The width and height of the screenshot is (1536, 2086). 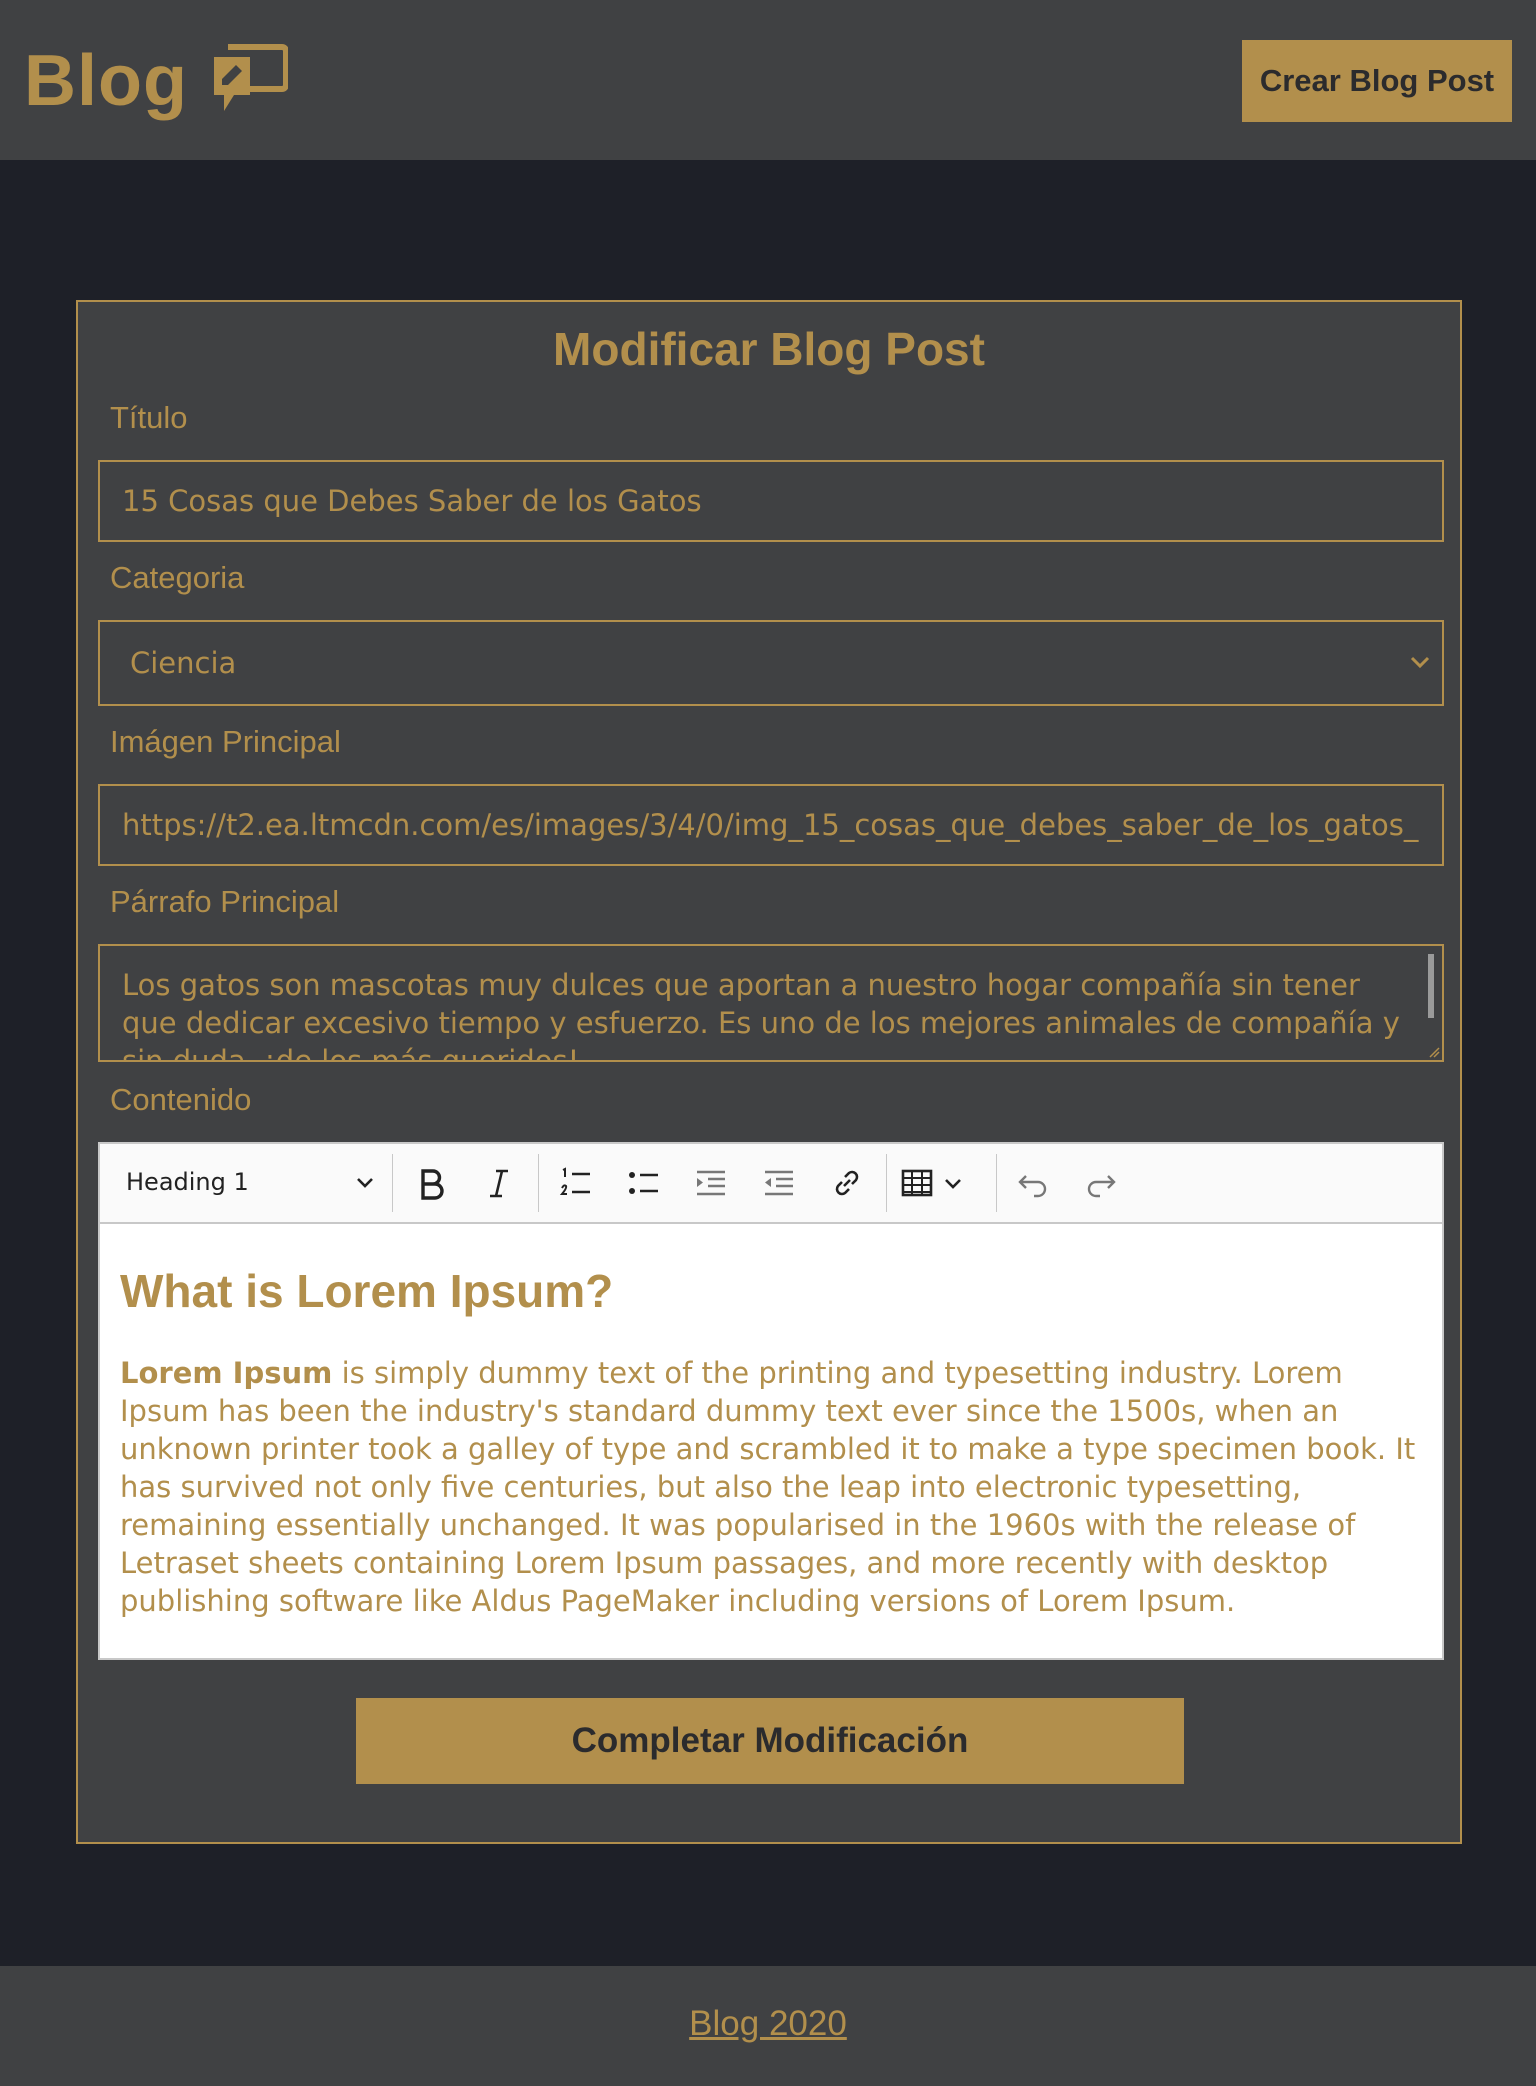 I want to click on bulleted-list-button, so click(x=643, y=1183).